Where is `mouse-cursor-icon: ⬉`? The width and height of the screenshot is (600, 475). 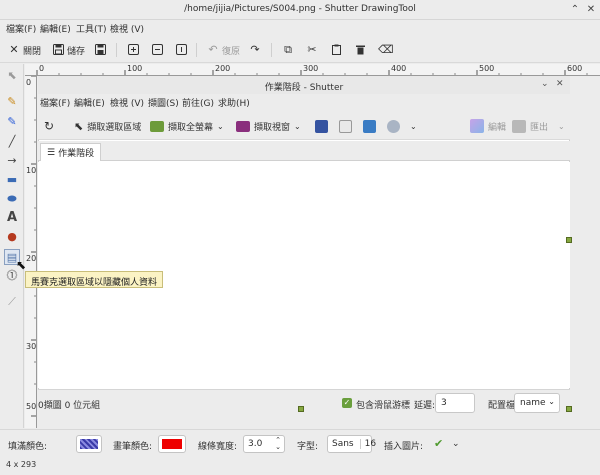 mouse-cursor-icon: ⬉ is located at coordinates (21, 265).